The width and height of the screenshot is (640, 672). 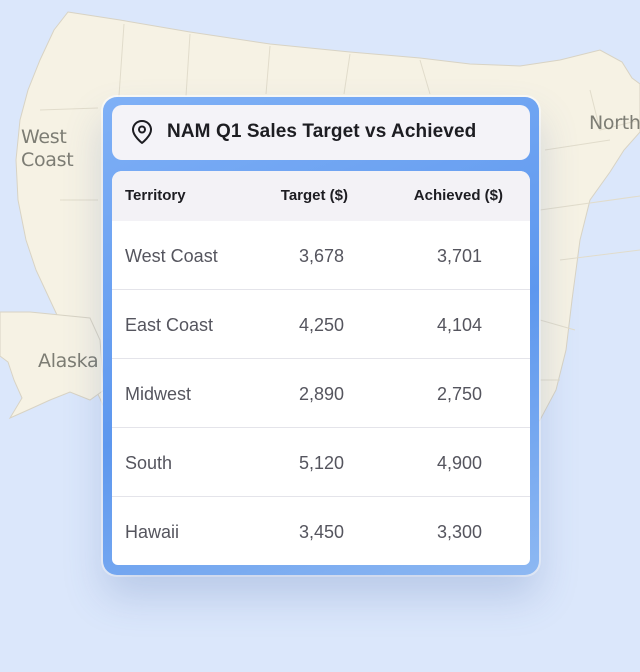 What do you see at coordinates (321, 255) in the screenshot?
I see `table-row: West Coast 3,678 3,701` at bounding box center [321, 255].